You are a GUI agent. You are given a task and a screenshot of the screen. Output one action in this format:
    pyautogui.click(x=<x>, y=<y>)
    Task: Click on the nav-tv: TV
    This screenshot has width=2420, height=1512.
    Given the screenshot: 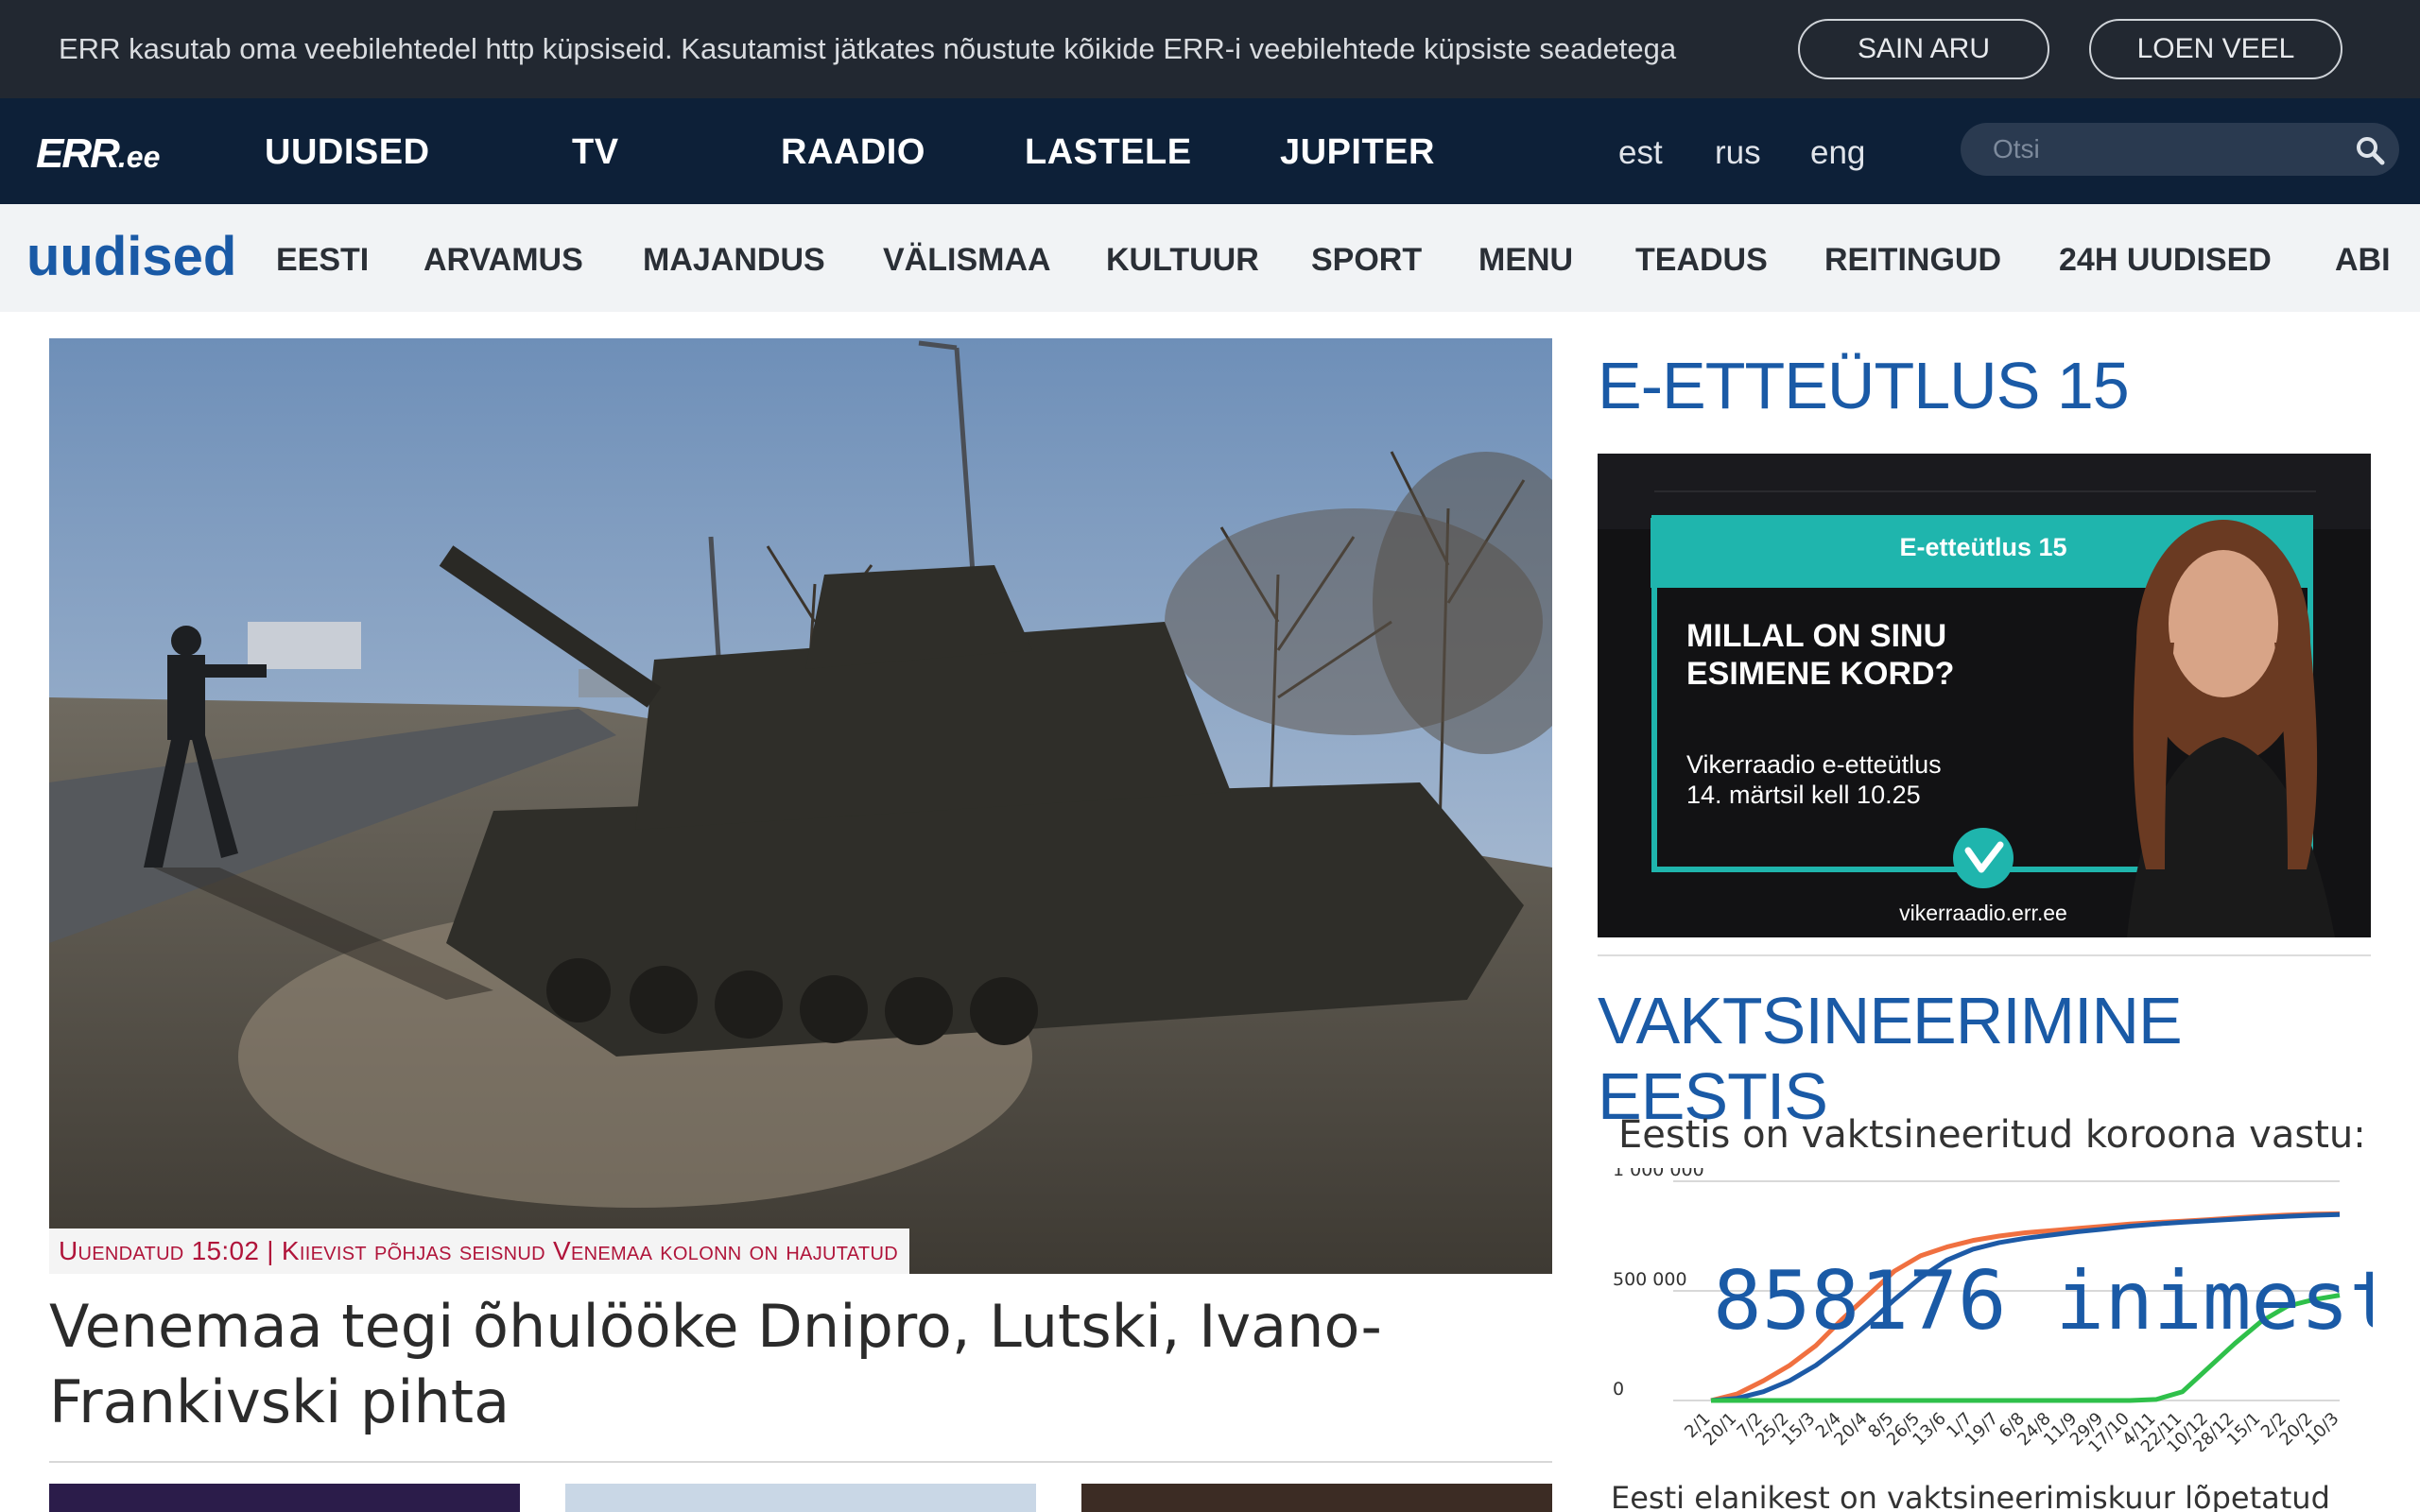 What is the action you would take?
    pyautogui.click(x=595, y=152)
    